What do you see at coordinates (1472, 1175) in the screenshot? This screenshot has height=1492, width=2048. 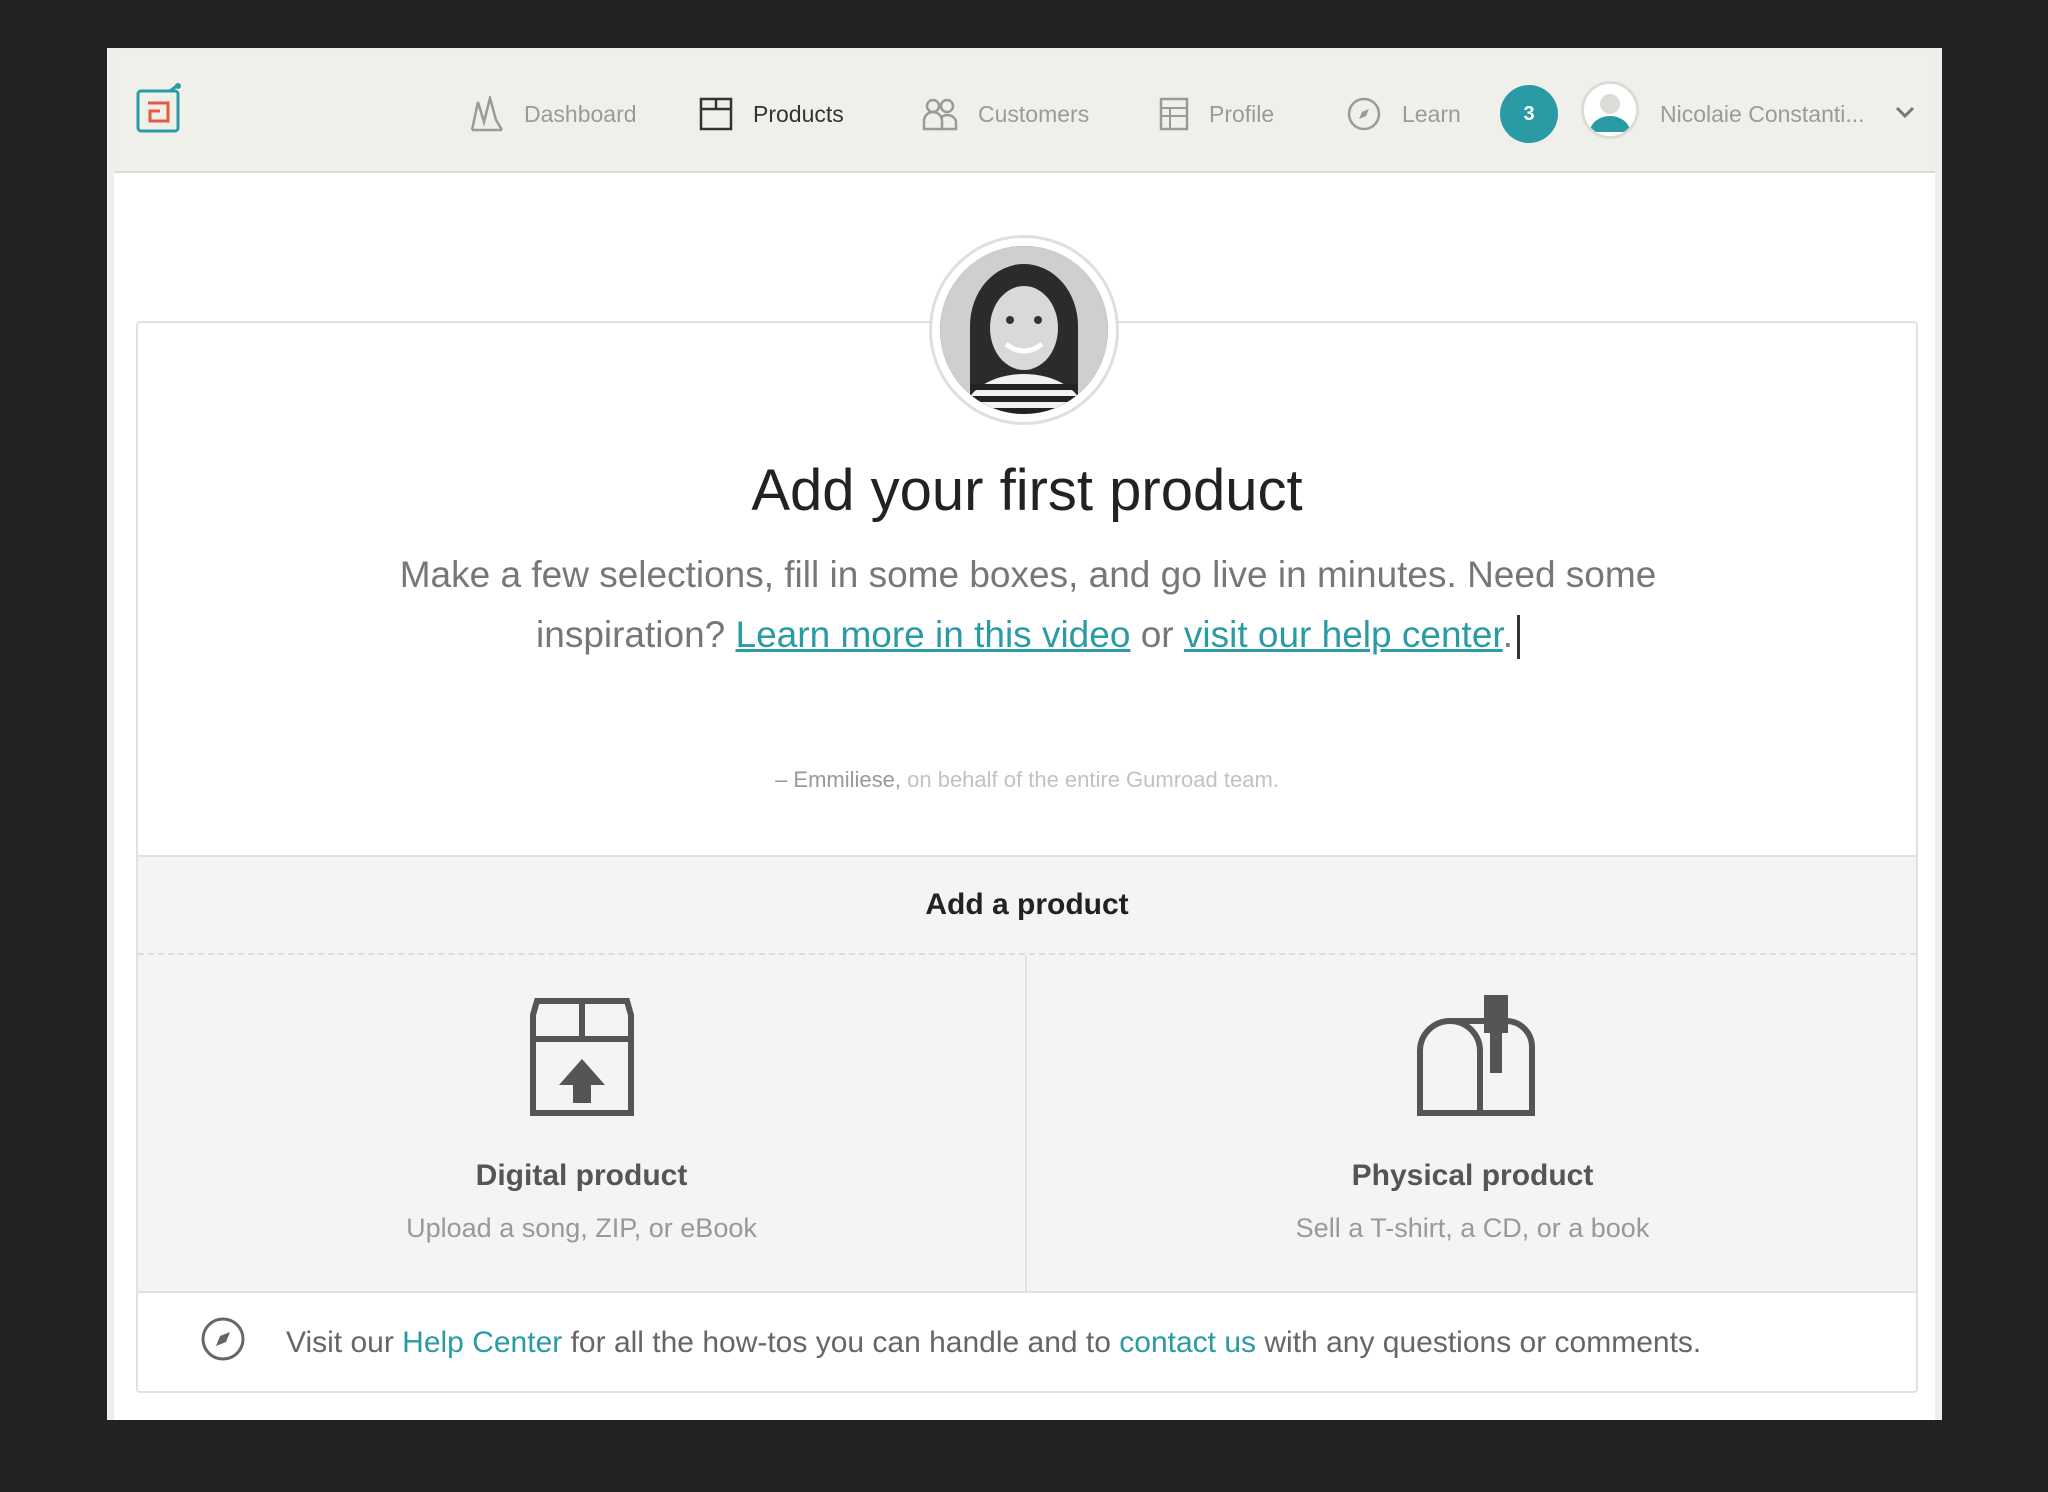 I see `physical-product-title: Physical product` at bounding box center [1472, 1175].